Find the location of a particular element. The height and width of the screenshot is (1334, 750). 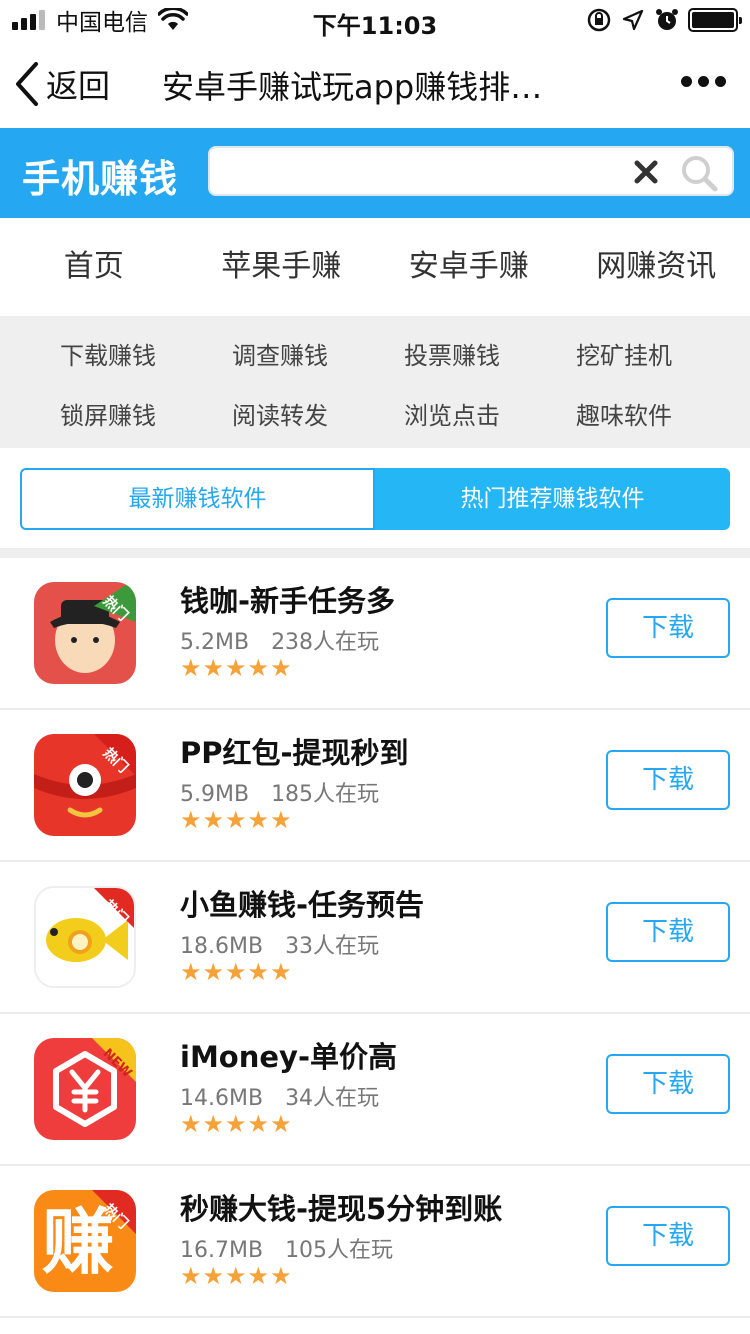

more-menu-icon is located at coordinates (700, 81).